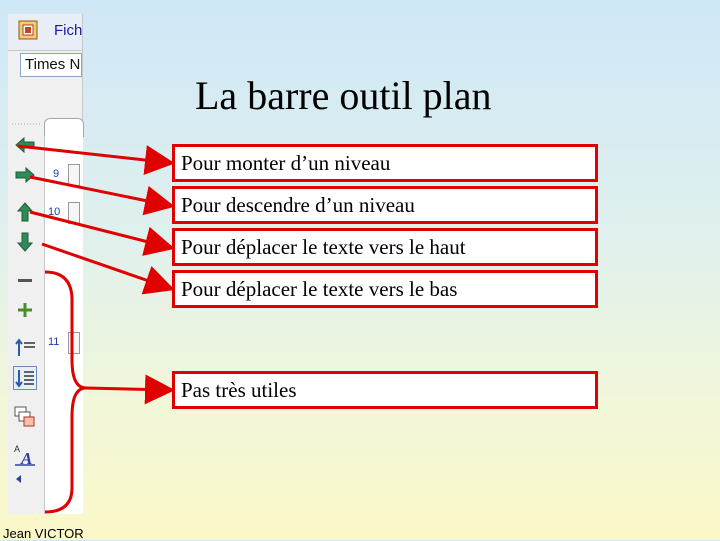 The width and height of the screenshot is (720, 541). Describe the element at coordinates (385, 247) in the screenshot. I see `callout-move-up: Pour déplacer le texte vers le haut` at that location.